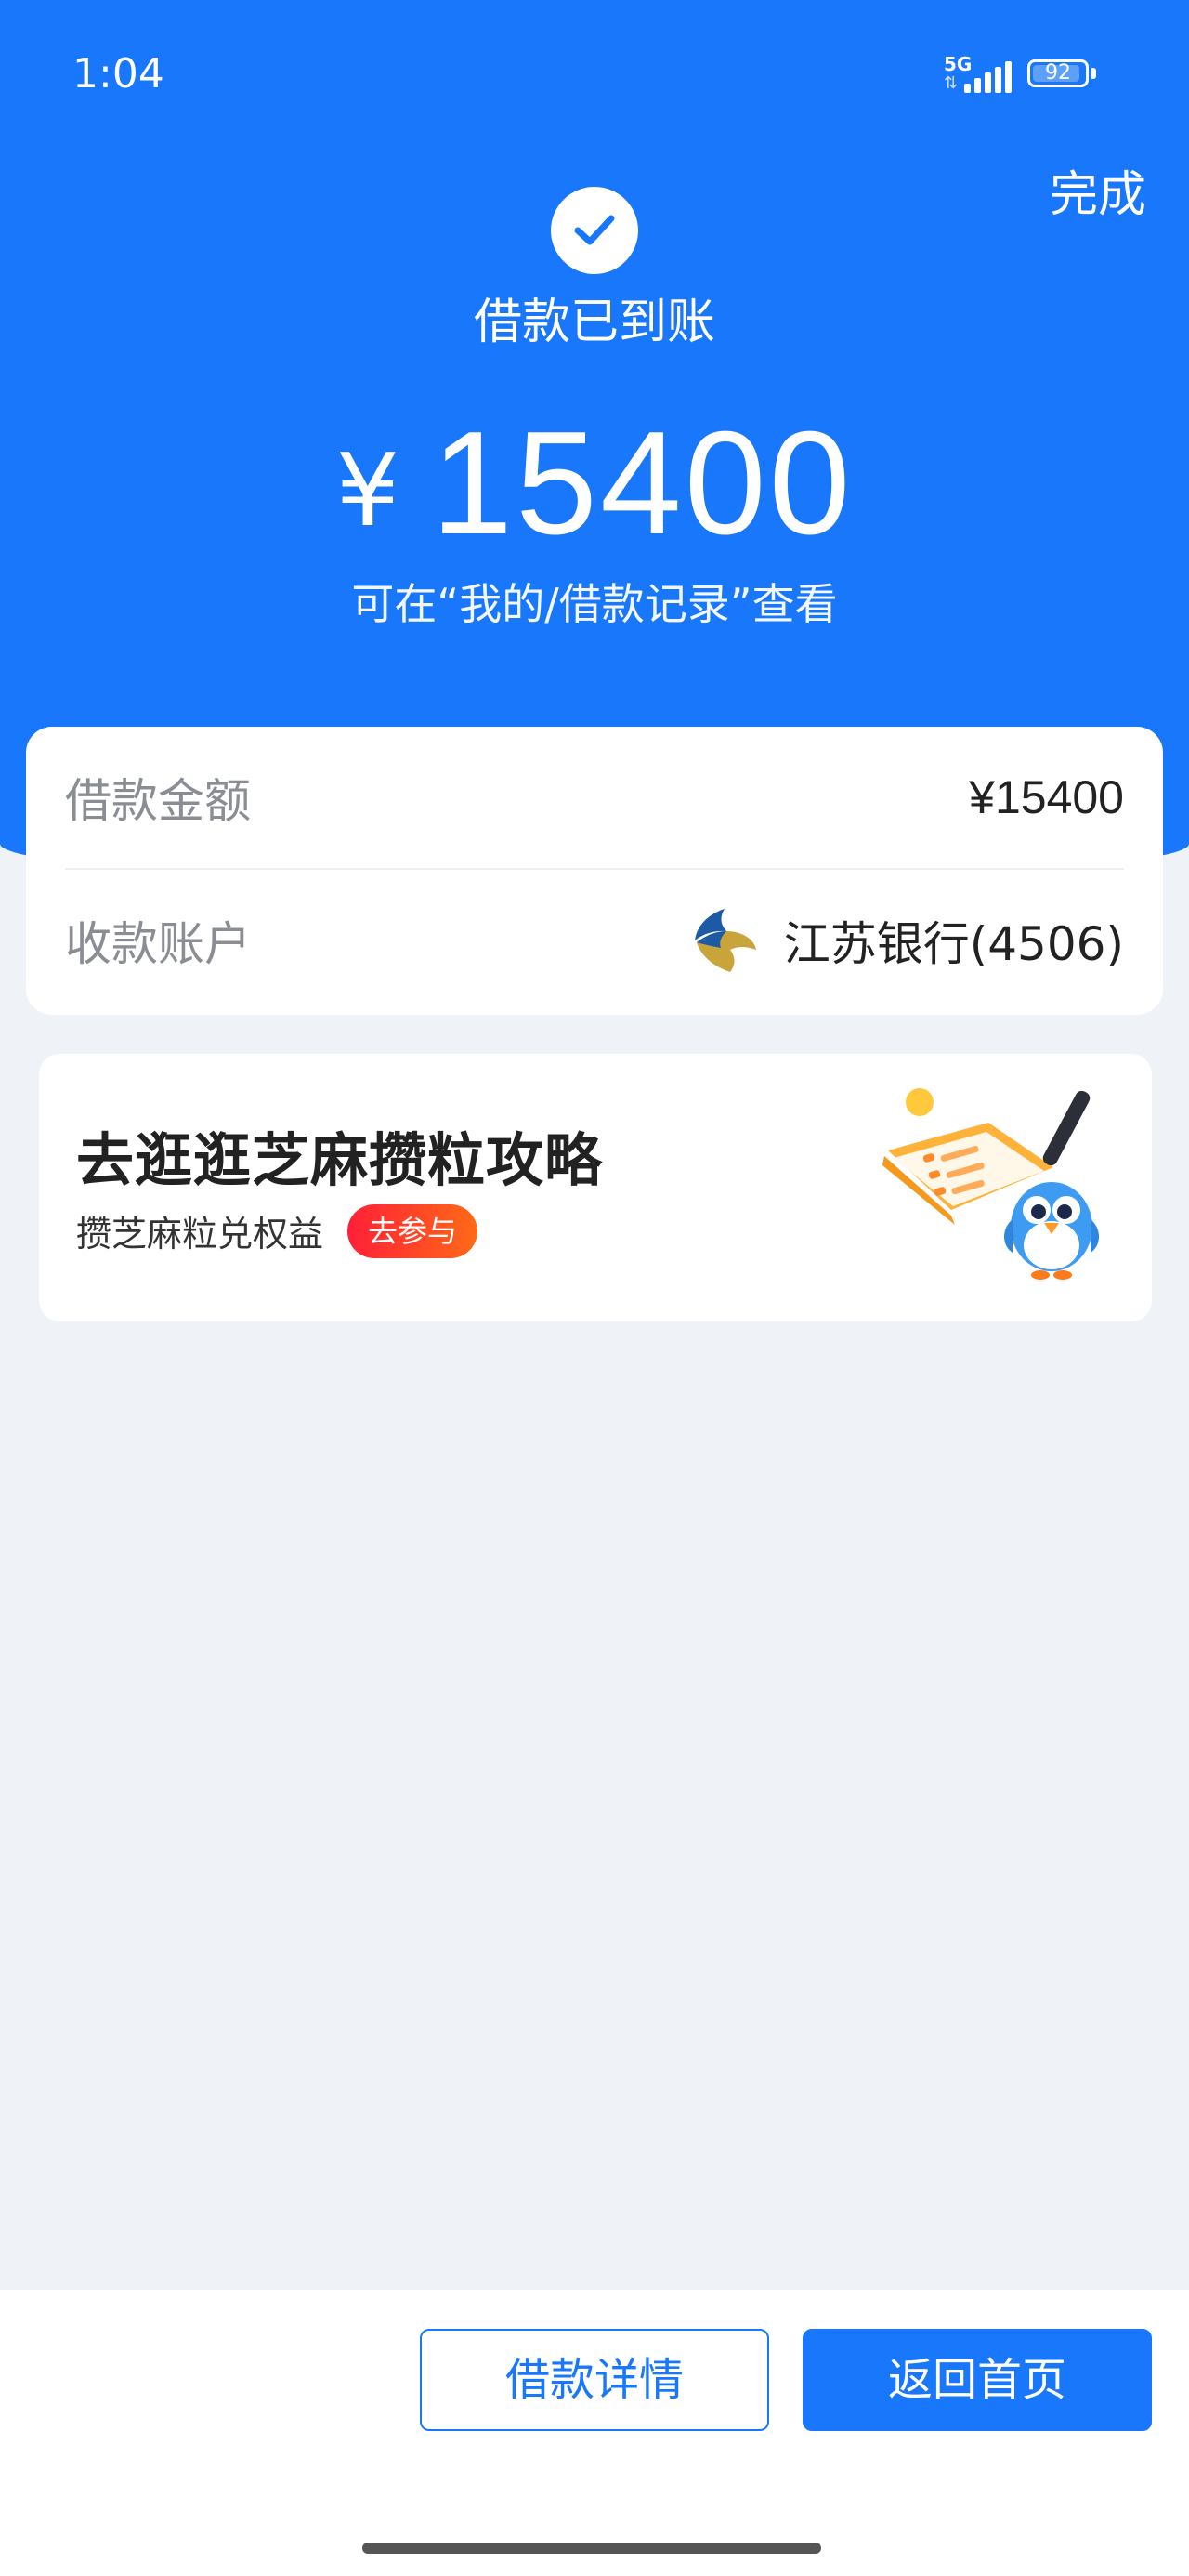 The image size is (1189, 2576). I want to click on amount-label: 借款金额, so click(158, 801).